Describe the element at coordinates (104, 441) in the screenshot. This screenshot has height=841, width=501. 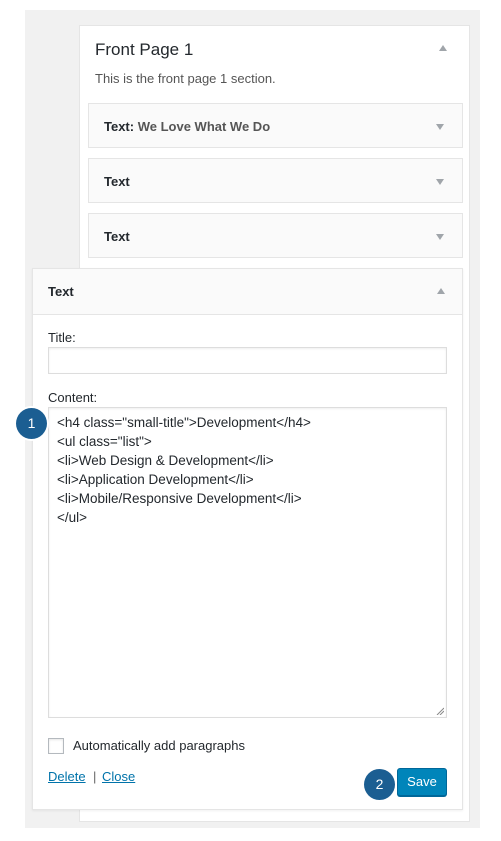
I see `content-line: <ul class="list">` at that location.